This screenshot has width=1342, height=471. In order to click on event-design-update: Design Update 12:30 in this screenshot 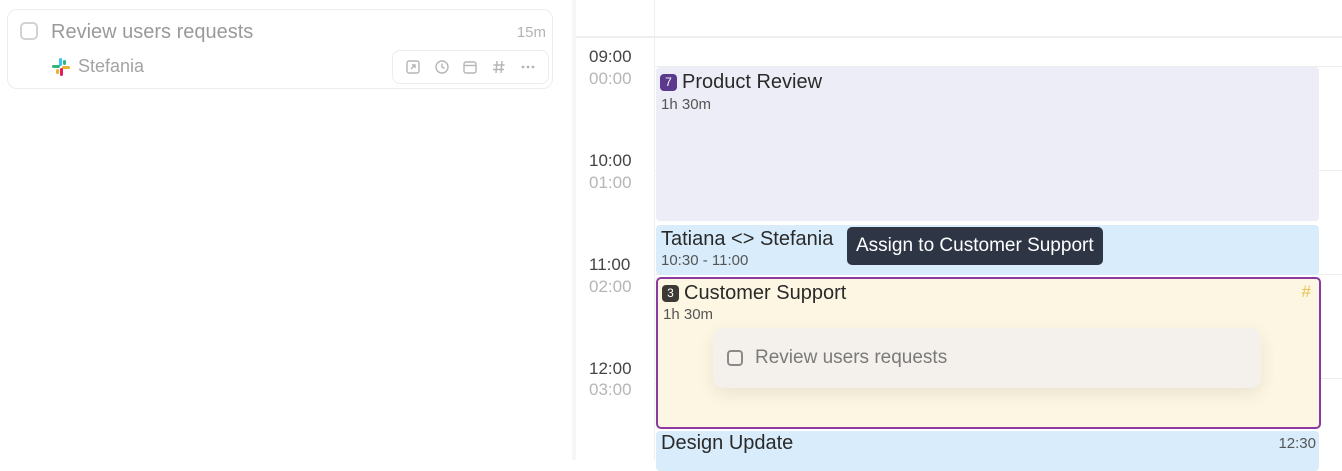, I will do `click(987, 451)`.